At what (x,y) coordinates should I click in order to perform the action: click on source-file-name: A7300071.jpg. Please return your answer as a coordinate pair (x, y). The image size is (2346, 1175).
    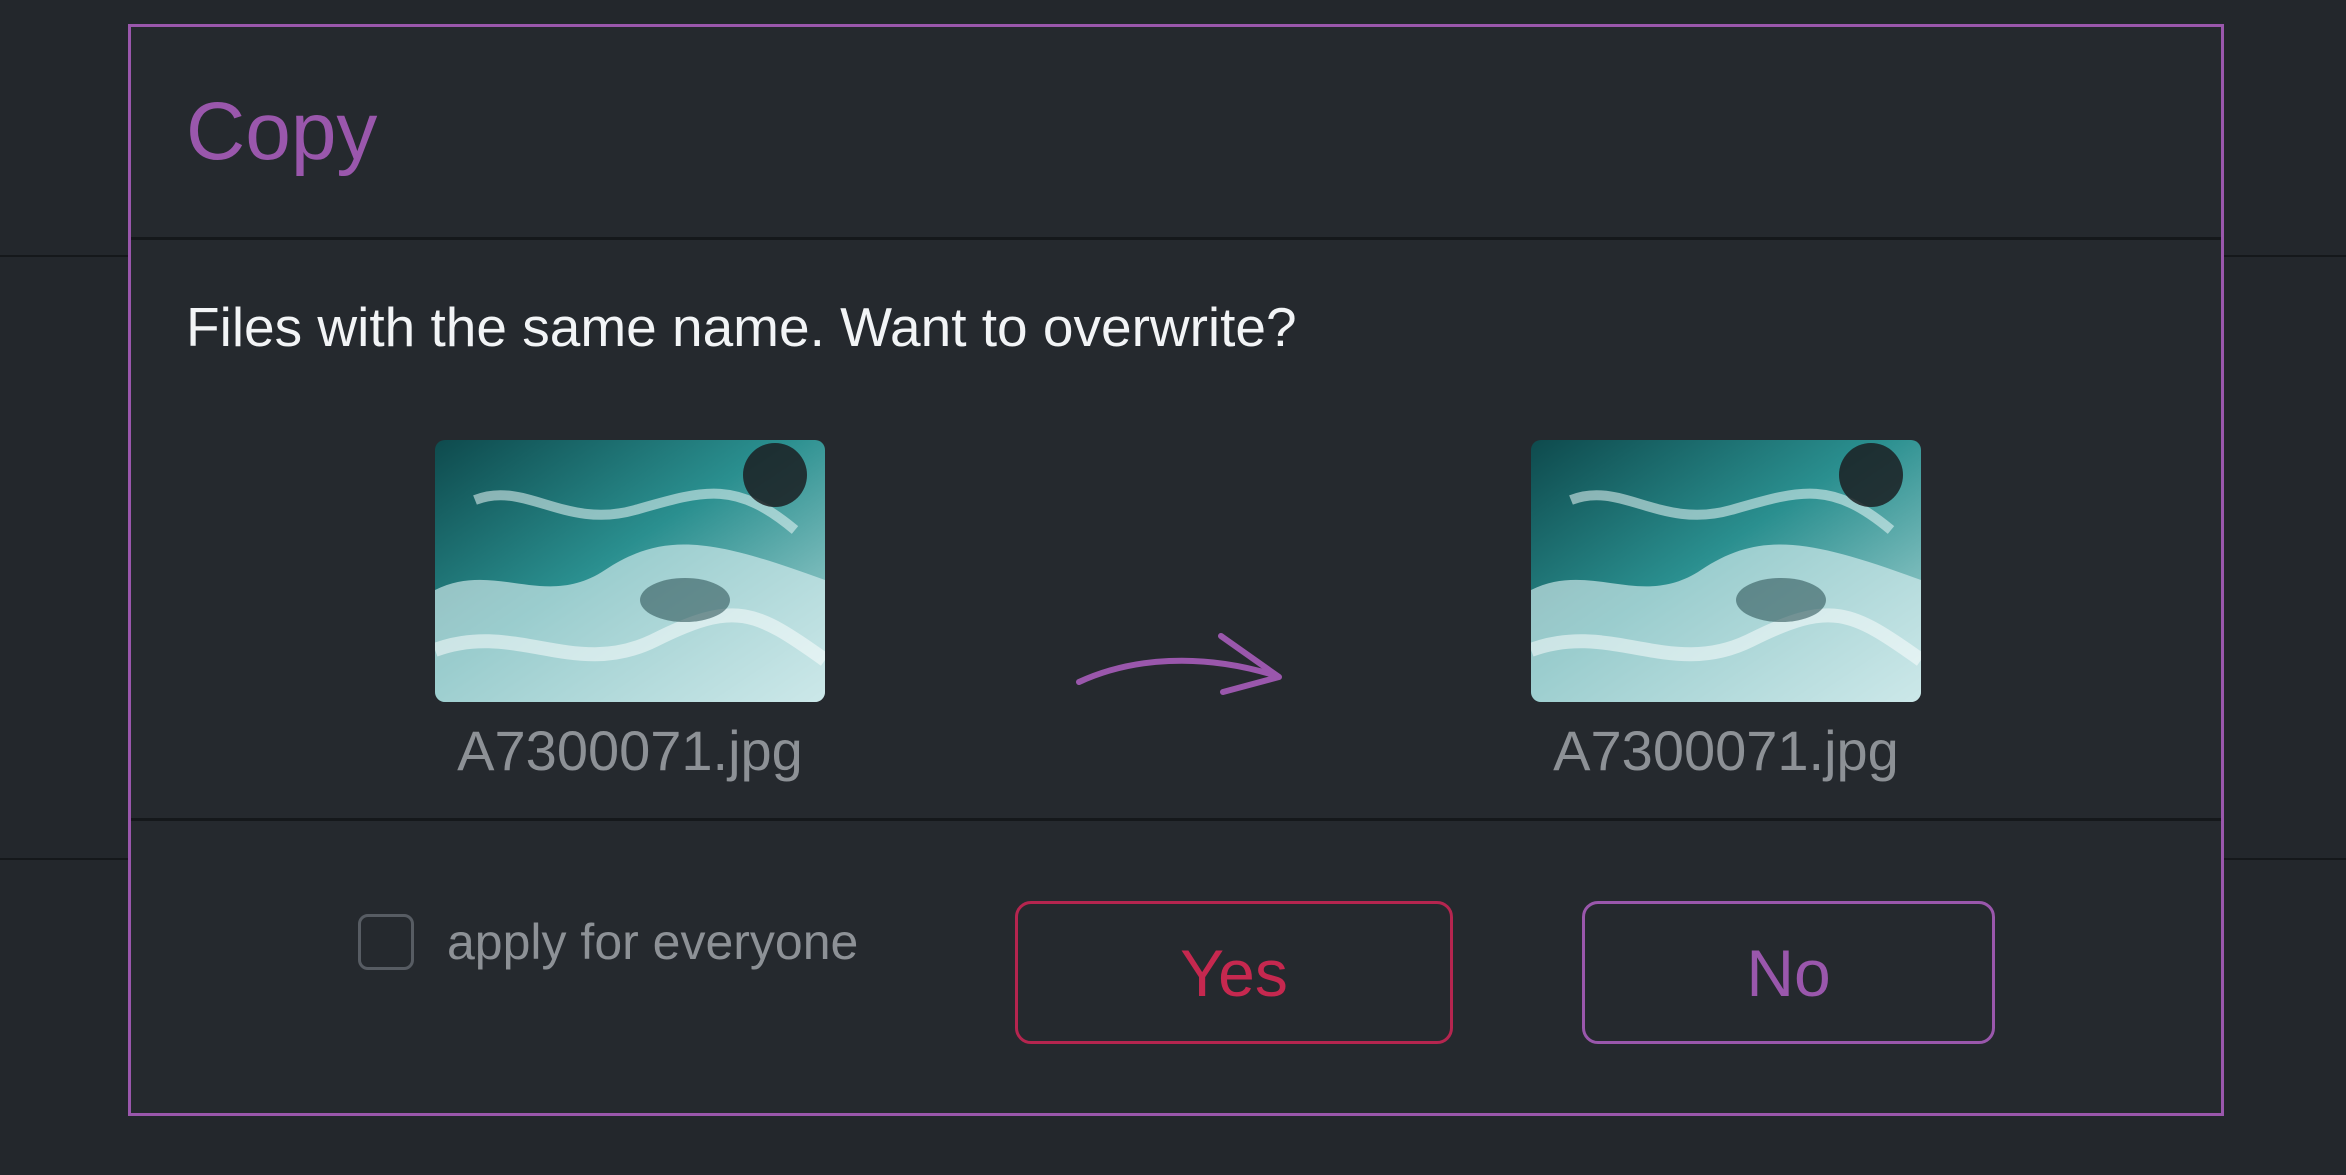
    Looking at the image, I should click on (630, 750).